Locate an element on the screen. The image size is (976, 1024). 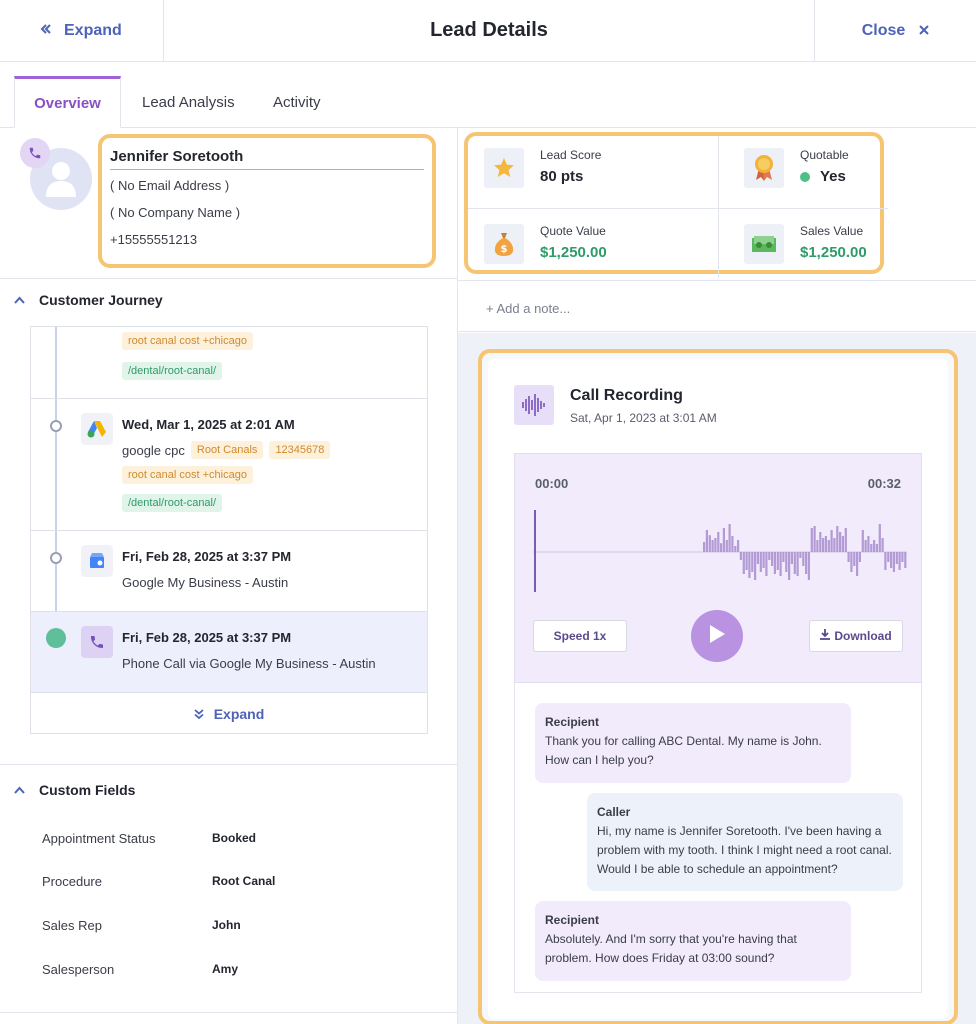
field-value: Root Canal is located at coordinates (243, 881).